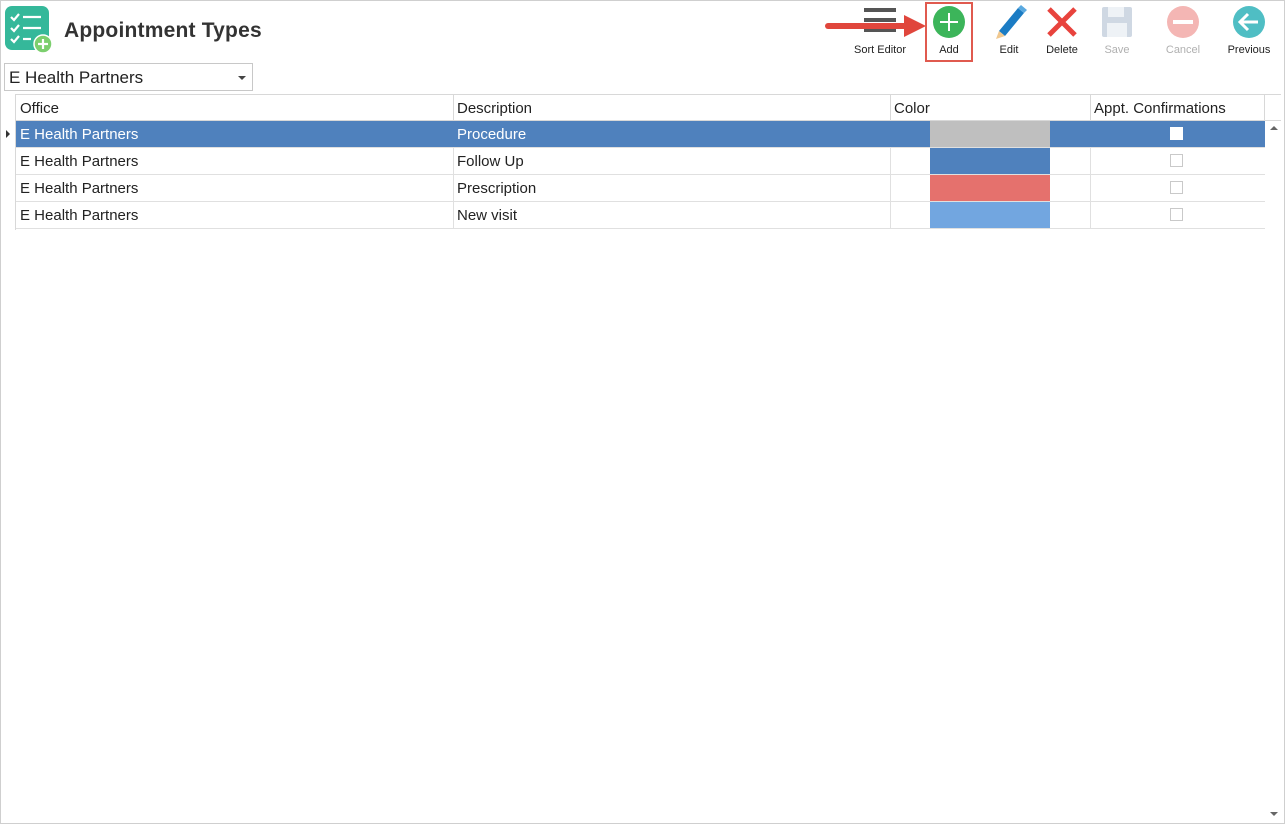 The width and height of the screenshot is (1285, 824). I want to click on table-row: E Health Partners Follow Up, so click(640, 161).